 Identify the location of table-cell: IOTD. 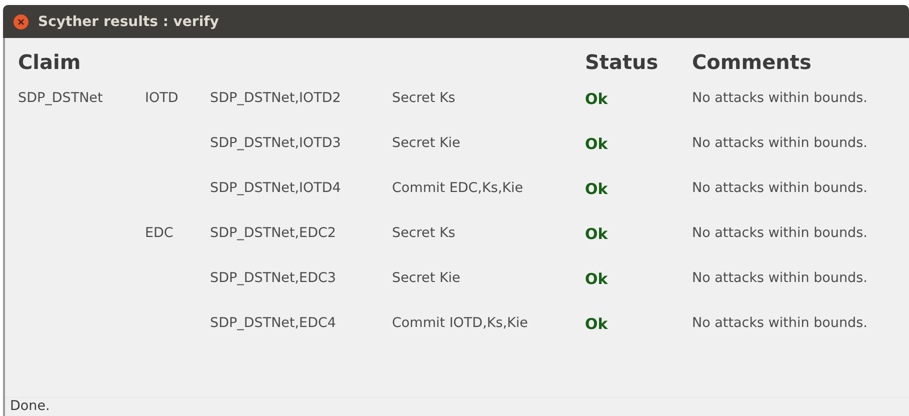
(161, 98).